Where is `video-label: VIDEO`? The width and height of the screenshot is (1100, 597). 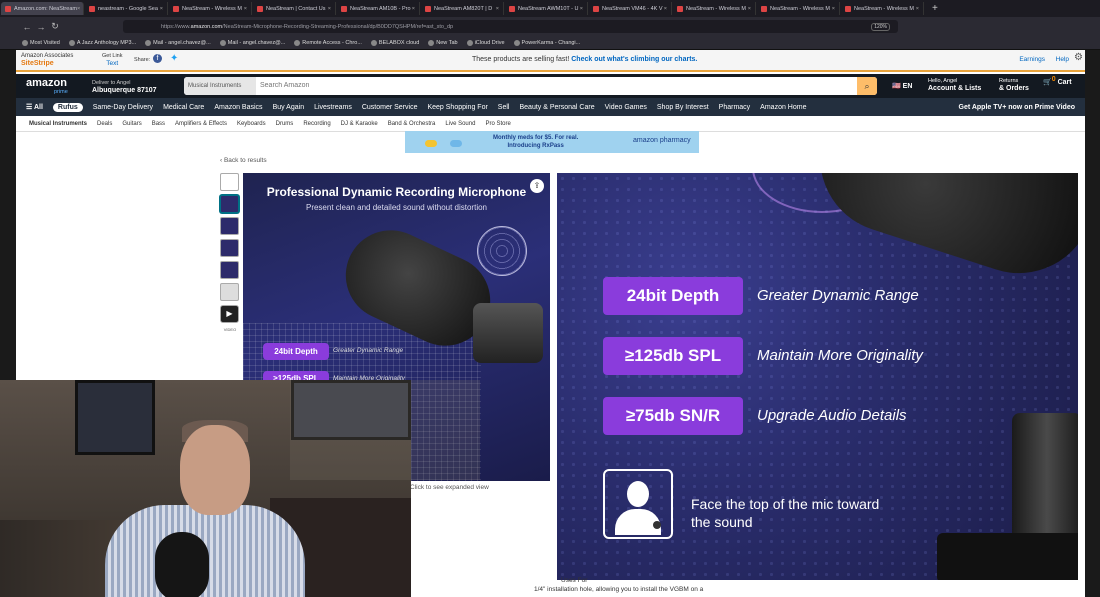 video-label: VIDEO is located at coordinates (230, 329).